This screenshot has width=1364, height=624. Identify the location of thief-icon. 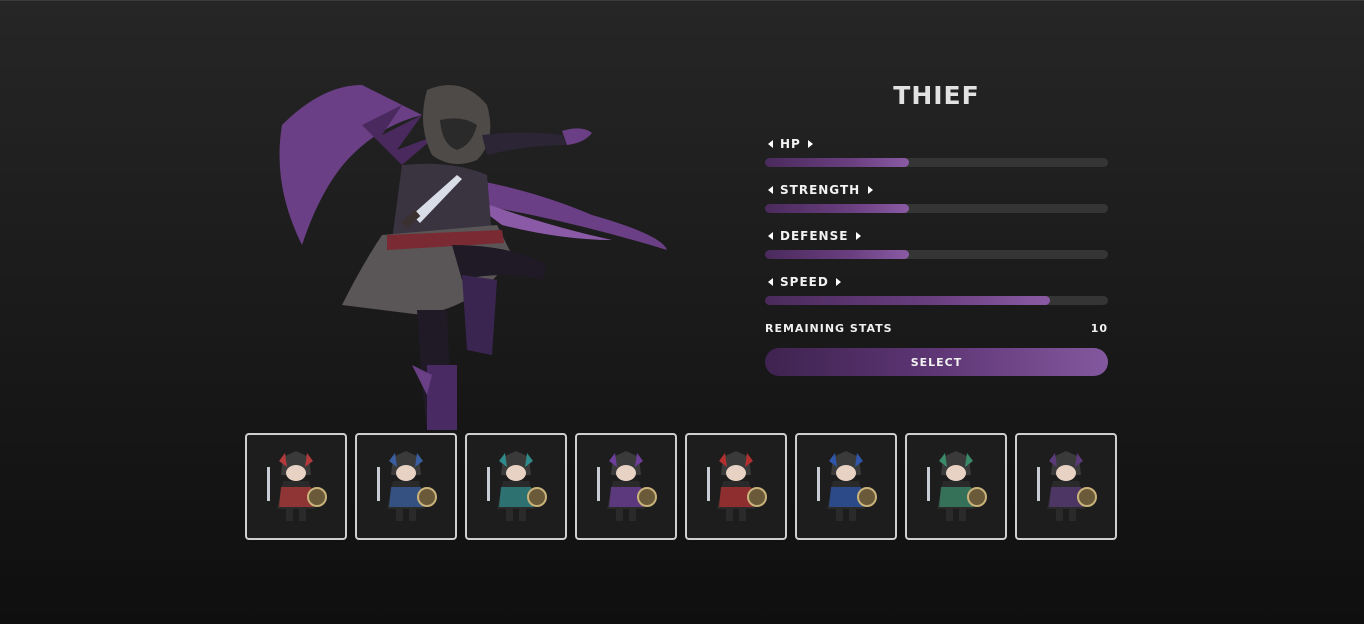
(1067, 485).